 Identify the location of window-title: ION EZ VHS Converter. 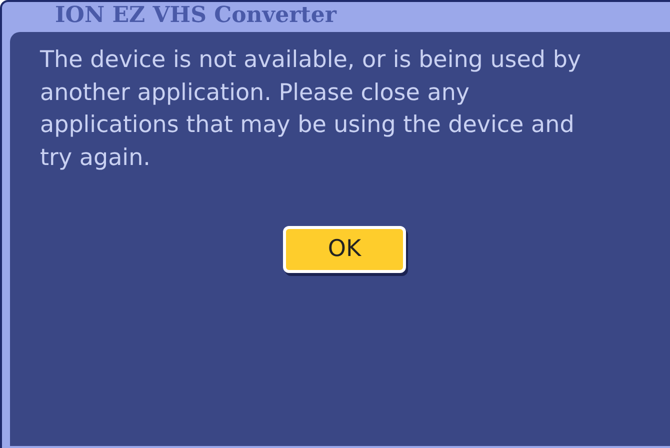
(196, 16).